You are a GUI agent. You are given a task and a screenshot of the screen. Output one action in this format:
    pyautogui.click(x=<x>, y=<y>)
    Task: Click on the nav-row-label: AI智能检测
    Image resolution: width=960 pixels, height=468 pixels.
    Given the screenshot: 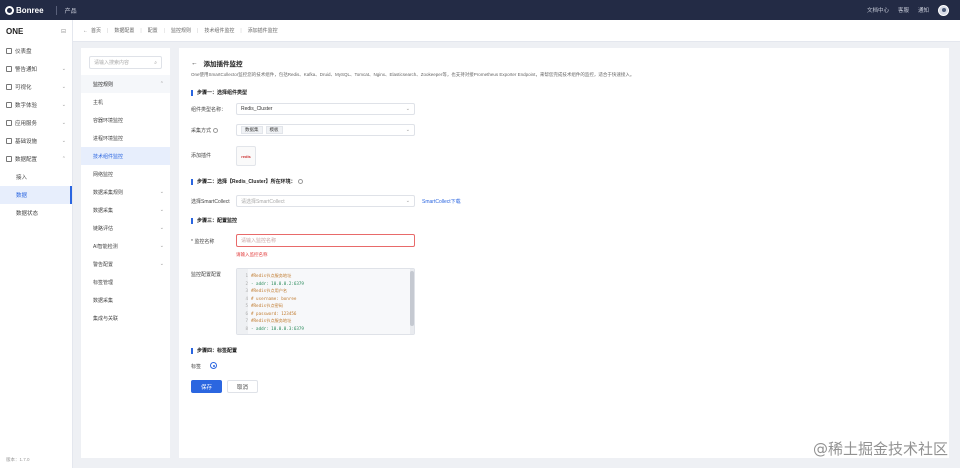 What is the action you would take?
    pyautogui.click(x=105, y=246)
    